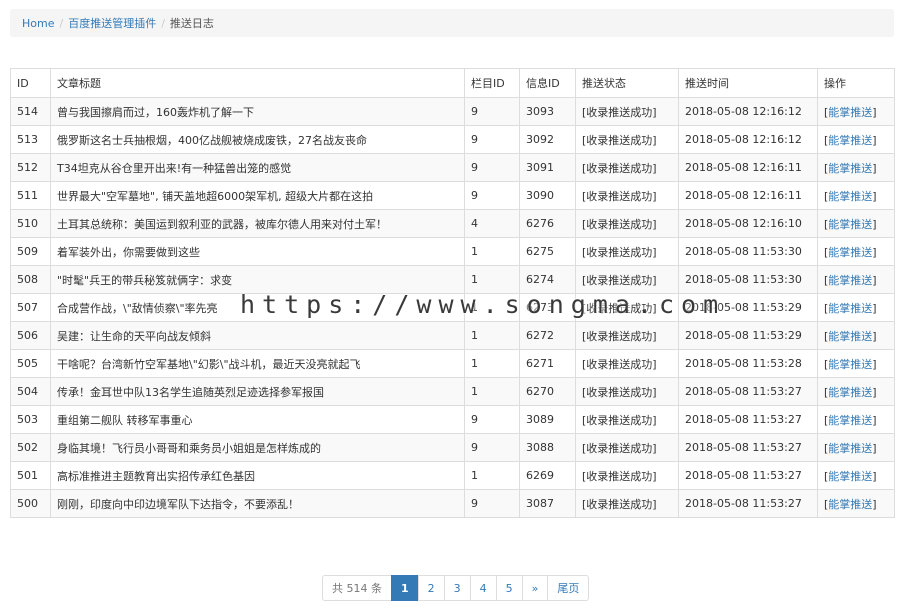 The image size is (900, 610). What do you see at coordinates (431, 588) in the screenshot?
I see `page-button-2: 2` at bounding box center [431, 588].